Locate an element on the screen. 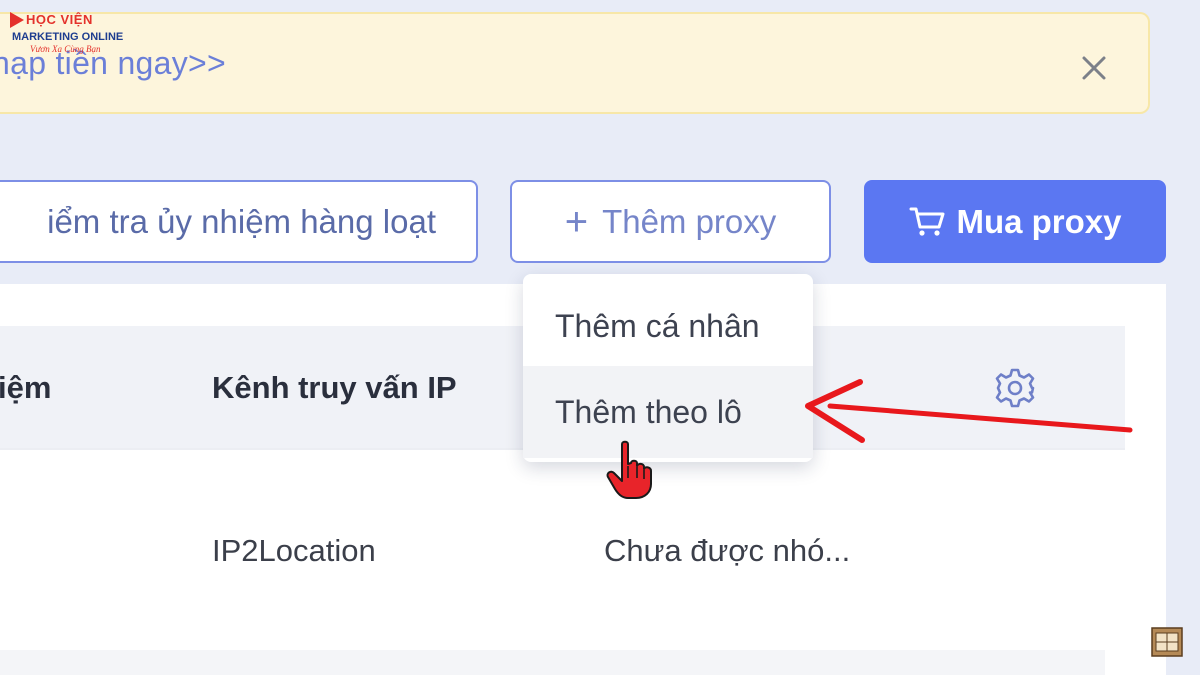  add-proxy-label: Thêm proxy is located at coordinates (689, 221).